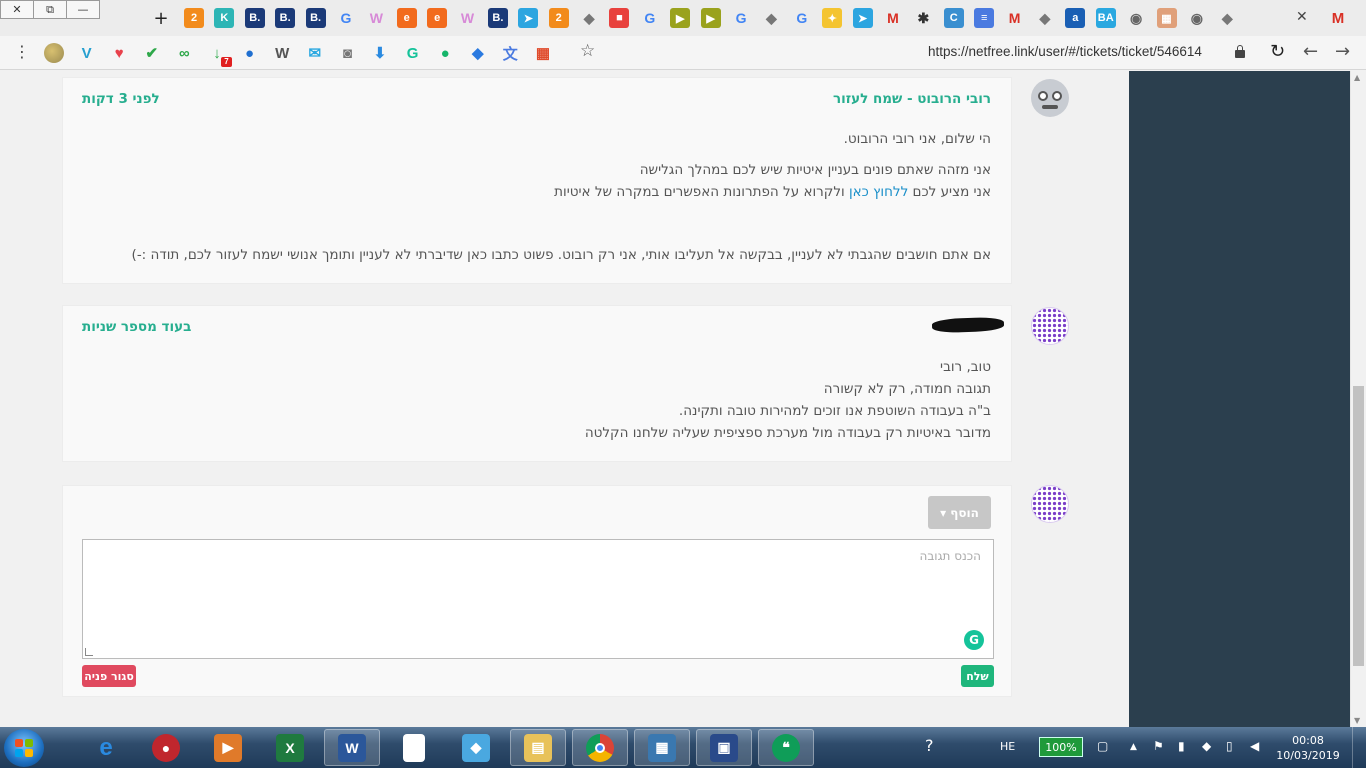 The image size is (1366, 768). I want to click on click-here-link: ללחוץ כאן, so click(878, 192).